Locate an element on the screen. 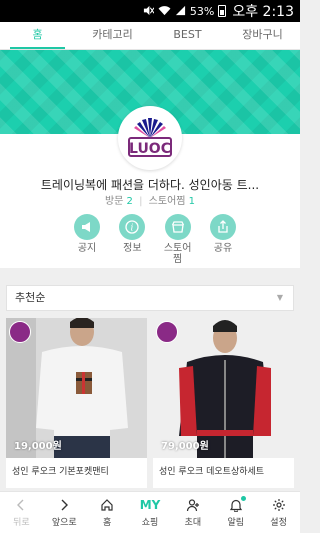  nav-my-shopping: MY 쇼핑 is located at coordinates (150, 512).